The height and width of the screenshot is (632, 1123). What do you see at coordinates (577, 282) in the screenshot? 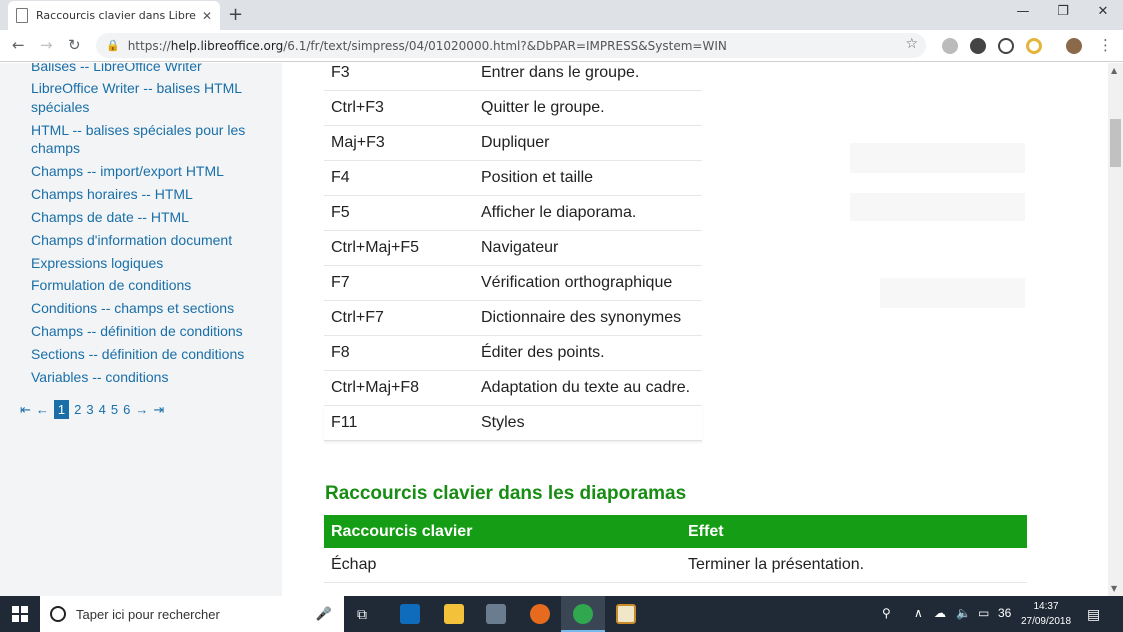
I see `shortcut-effect: Vérification orthographique` at bounding box center [577, 282].